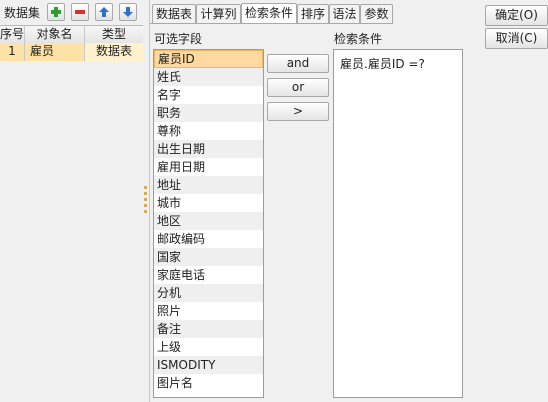 The image size is (548, 402). I want to click on table-row: 1 雇员 数据表, so click(71, 52).